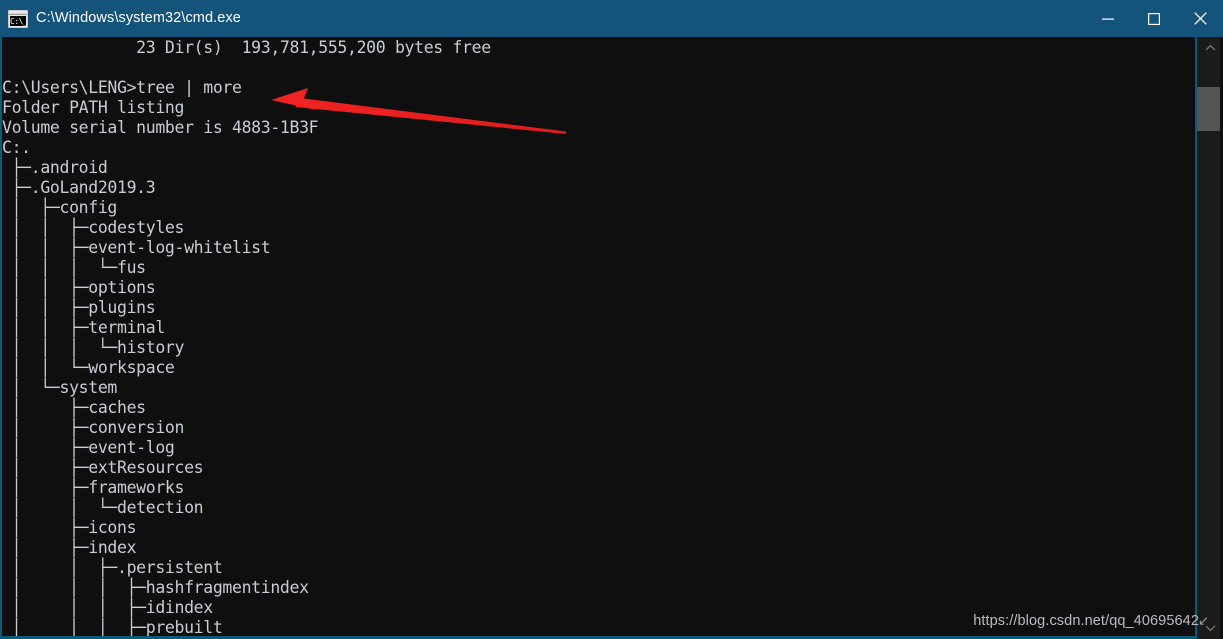 The image size is (1223, 639). I want to click on terminal-line: │ ├─config, so click(60, 207).